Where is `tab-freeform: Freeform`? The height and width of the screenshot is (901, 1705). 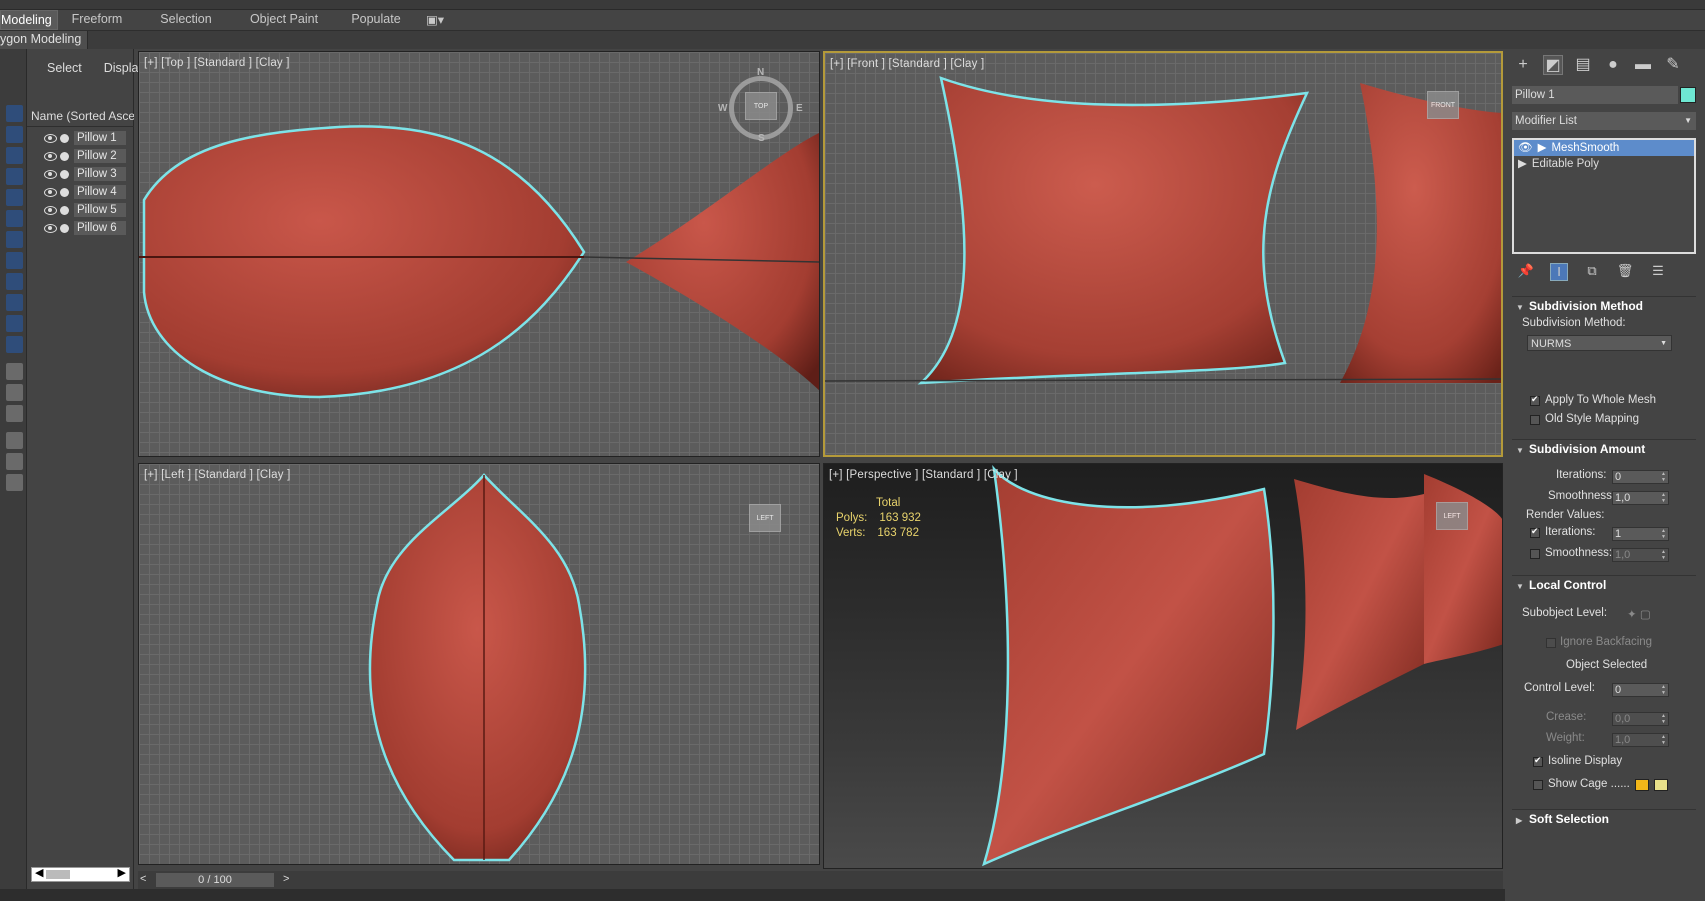 tab-freeform: Freeform is located at coordinates (97, 20).